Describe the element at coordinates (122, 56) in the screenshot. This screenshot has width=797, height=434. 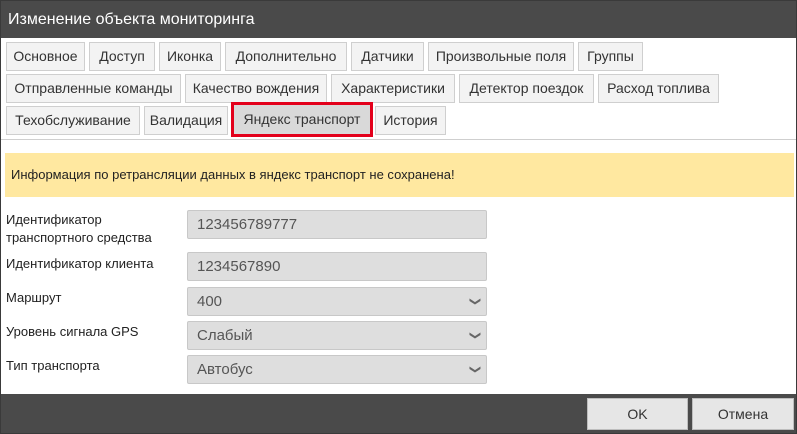
I see `tab-access: Доступ` at that location.